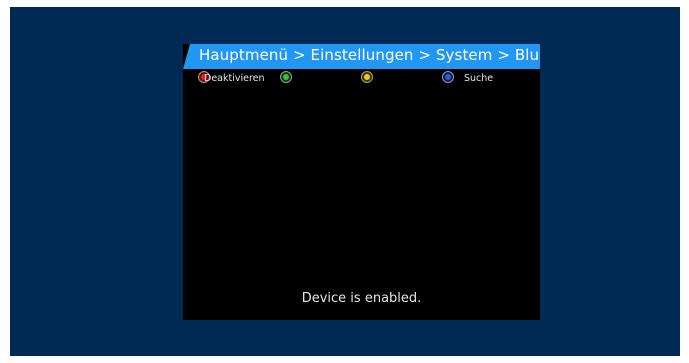  Describe the element at coordinates (234, 78) in the screenshot. I see `red-key-label: Deaktivieren` at that location.